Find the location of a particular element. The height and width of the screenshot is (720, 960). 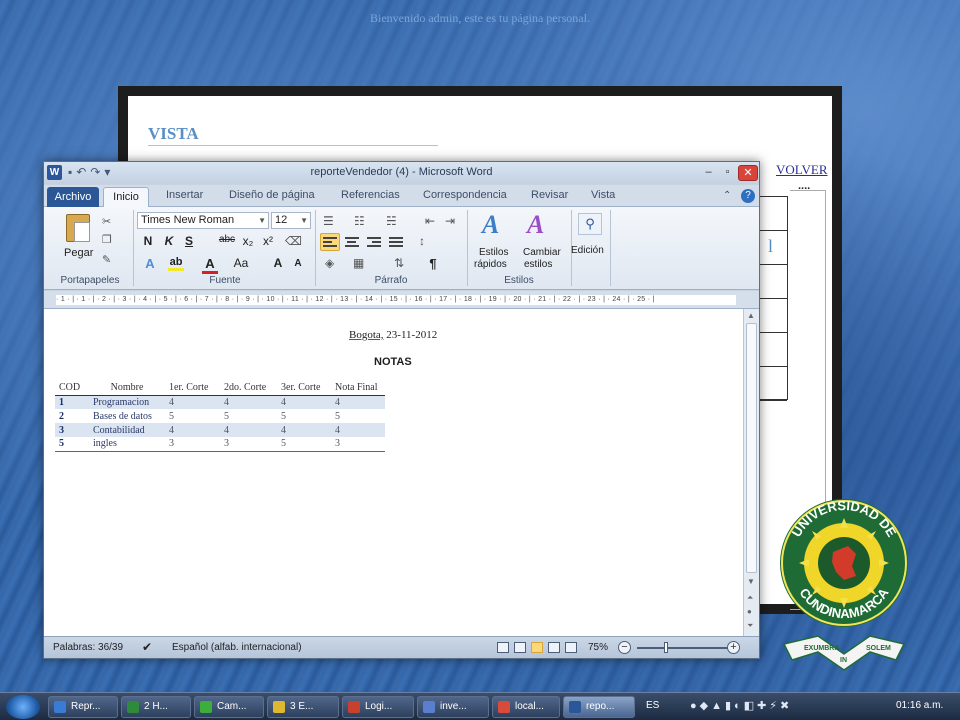

superscript-button: x² is located at coordinates (268, 241).